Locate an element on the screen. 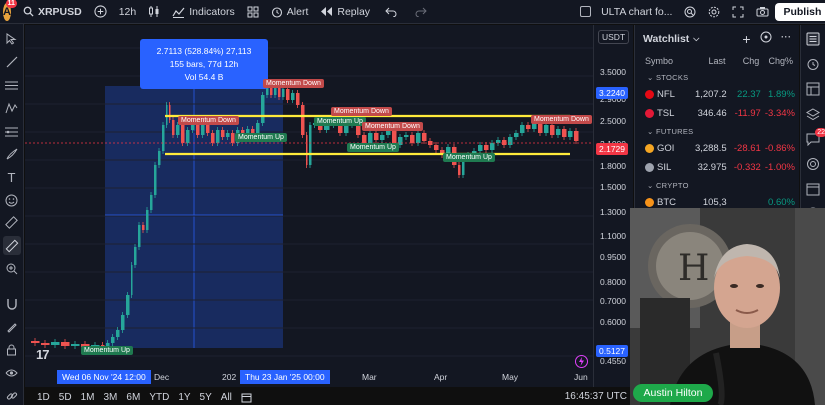 This screenshot has height=405, width=825. smiley-icon is located at coordinates (11, 200).